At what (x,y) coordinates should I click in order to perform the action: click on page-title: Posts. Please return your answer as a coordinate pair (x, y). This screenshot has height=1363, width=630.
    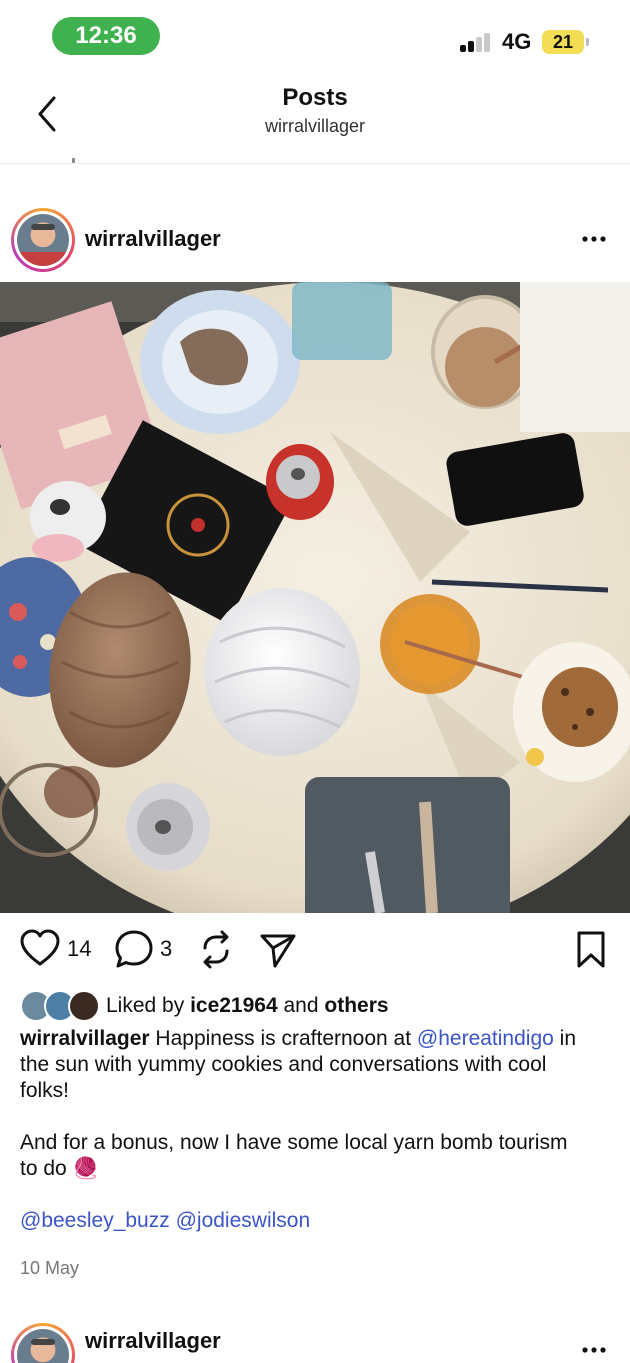
    Looking at the image, I should click on (315, 97).